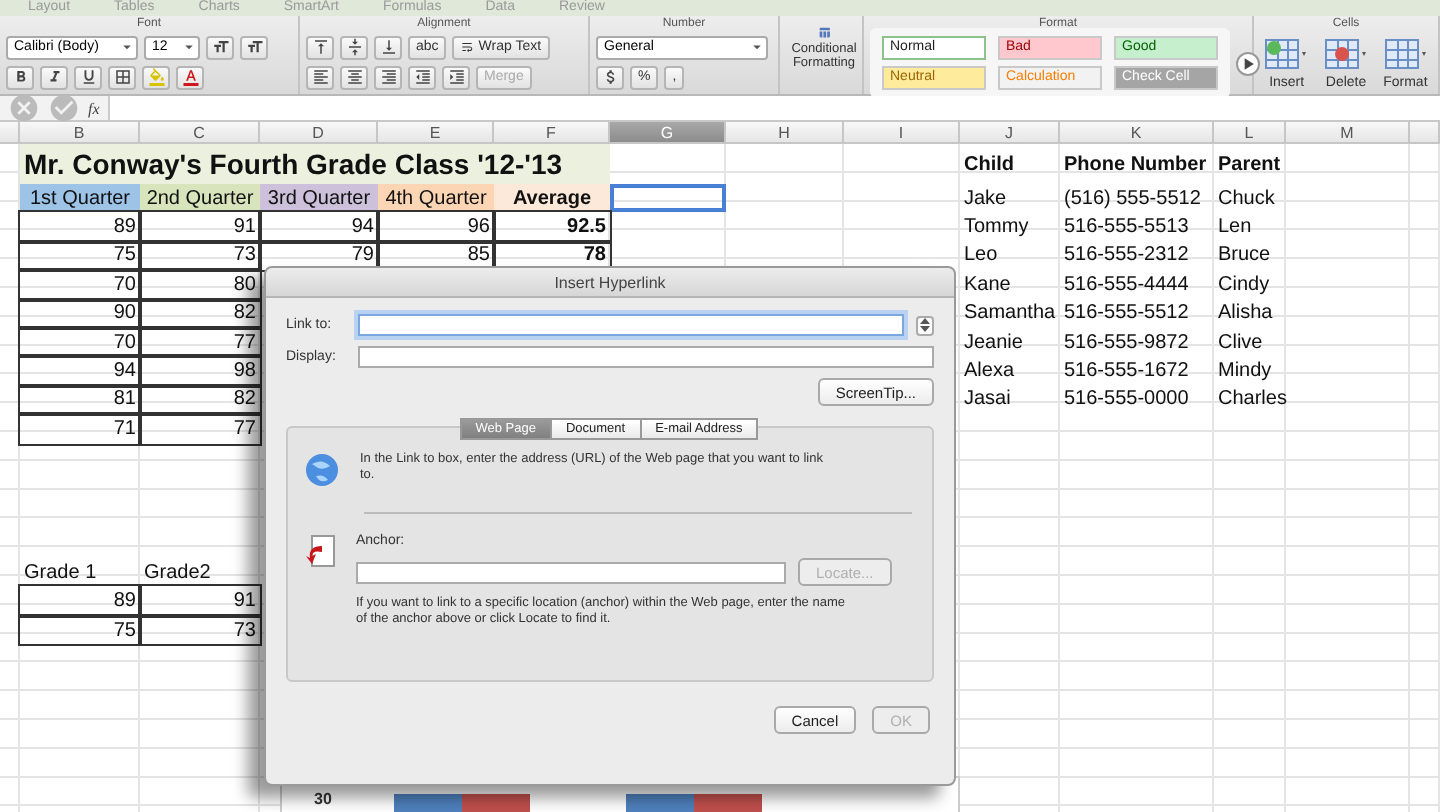 This screenshot has width=1440, height=812. What do you see at coordinates (571, 572) in the screenshot?
I see `anchor-field` at bounding box center [571, 572].